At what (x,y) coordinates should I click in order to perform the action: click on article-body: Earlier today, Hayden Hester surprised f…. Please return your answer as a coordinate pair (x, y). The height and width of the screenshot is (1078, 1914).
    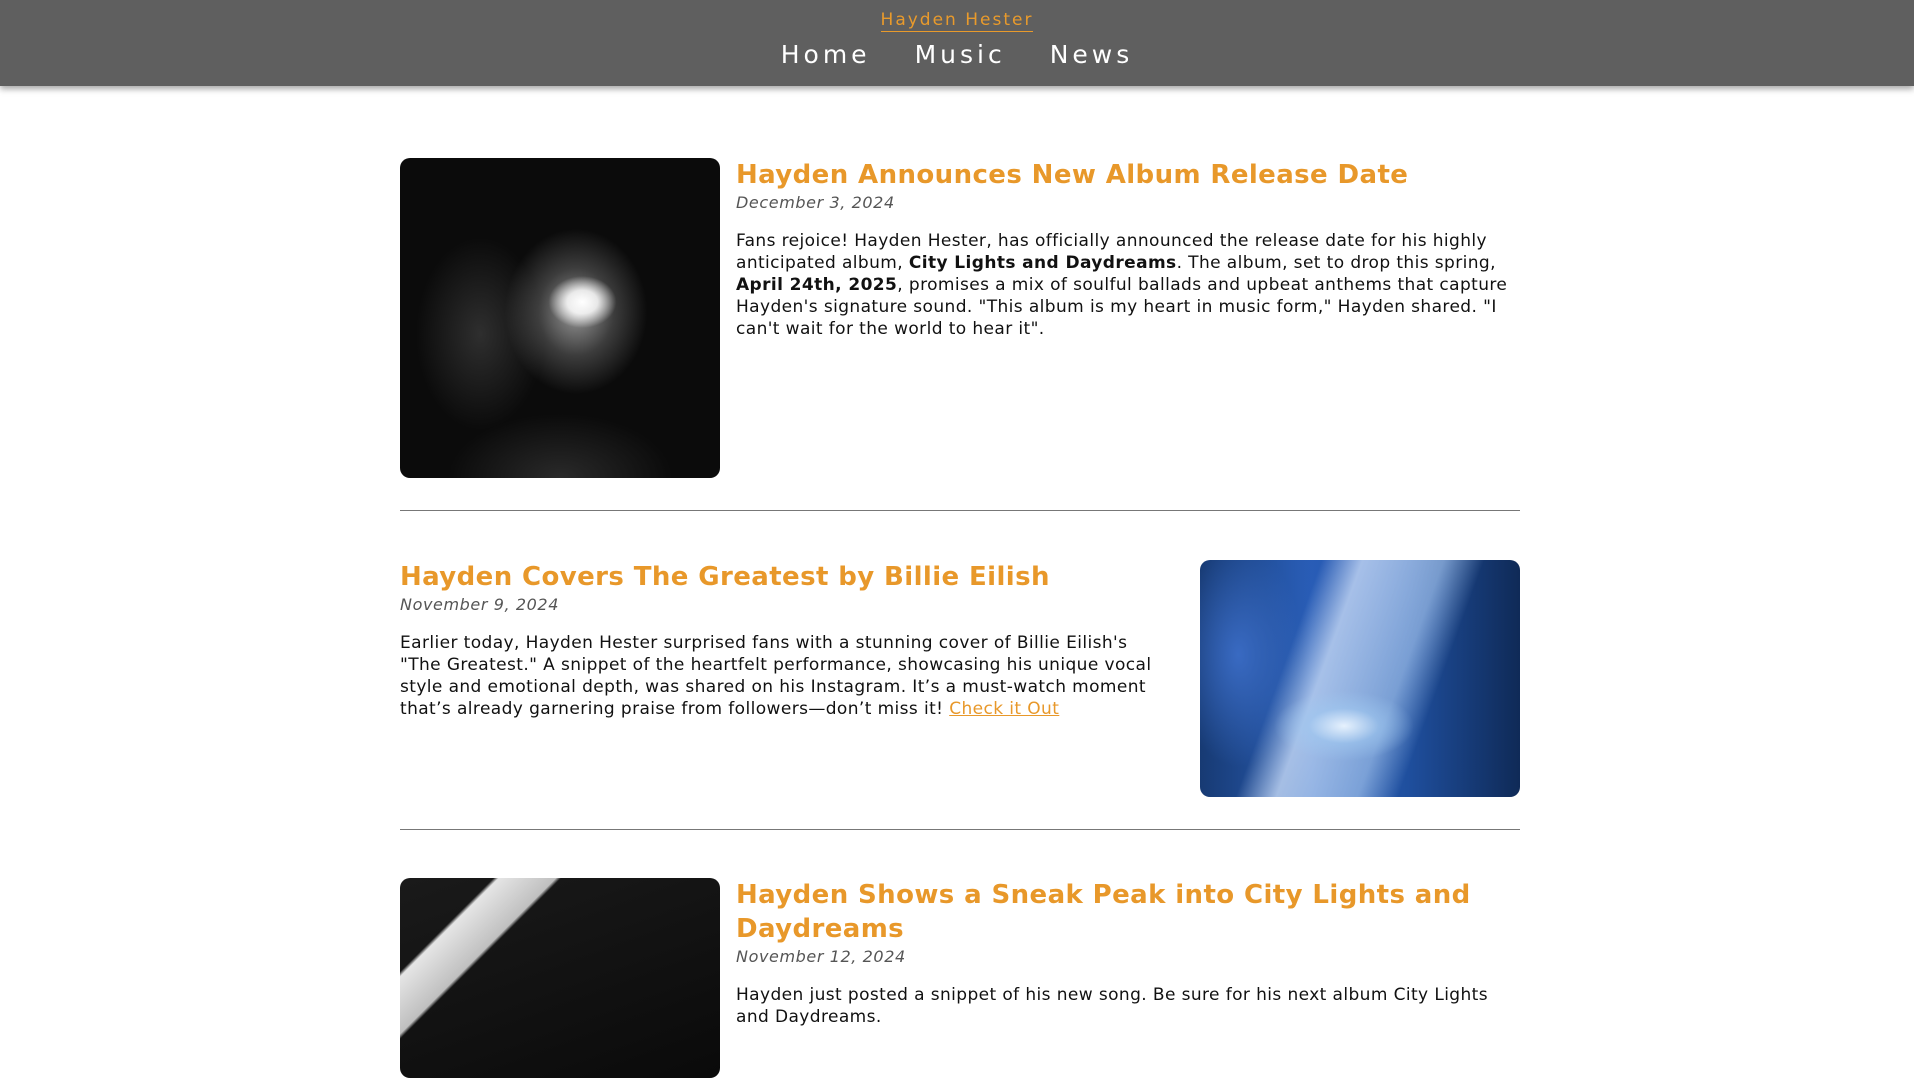
    Looking at the image, I should click on (776, 676).